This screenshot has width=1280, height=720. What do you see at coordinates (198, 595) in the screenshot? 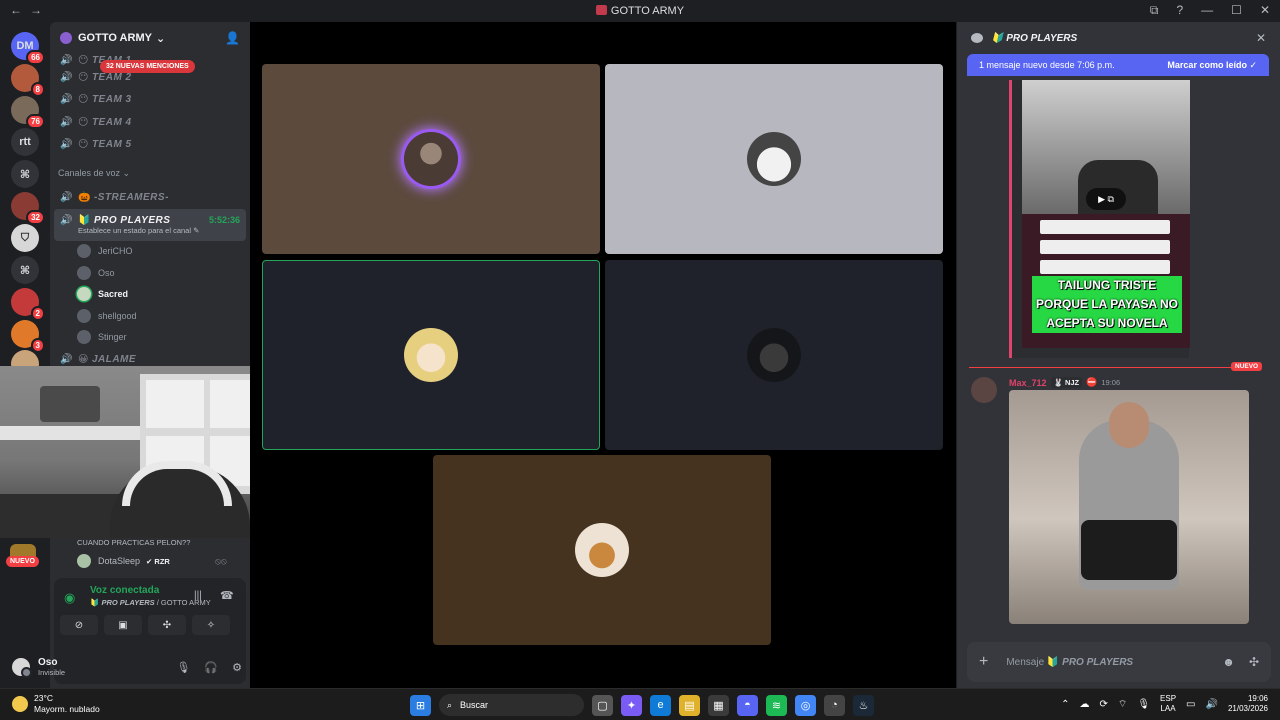
I see `noise-suppression-icon: |||` at bounding box center [198, 595].